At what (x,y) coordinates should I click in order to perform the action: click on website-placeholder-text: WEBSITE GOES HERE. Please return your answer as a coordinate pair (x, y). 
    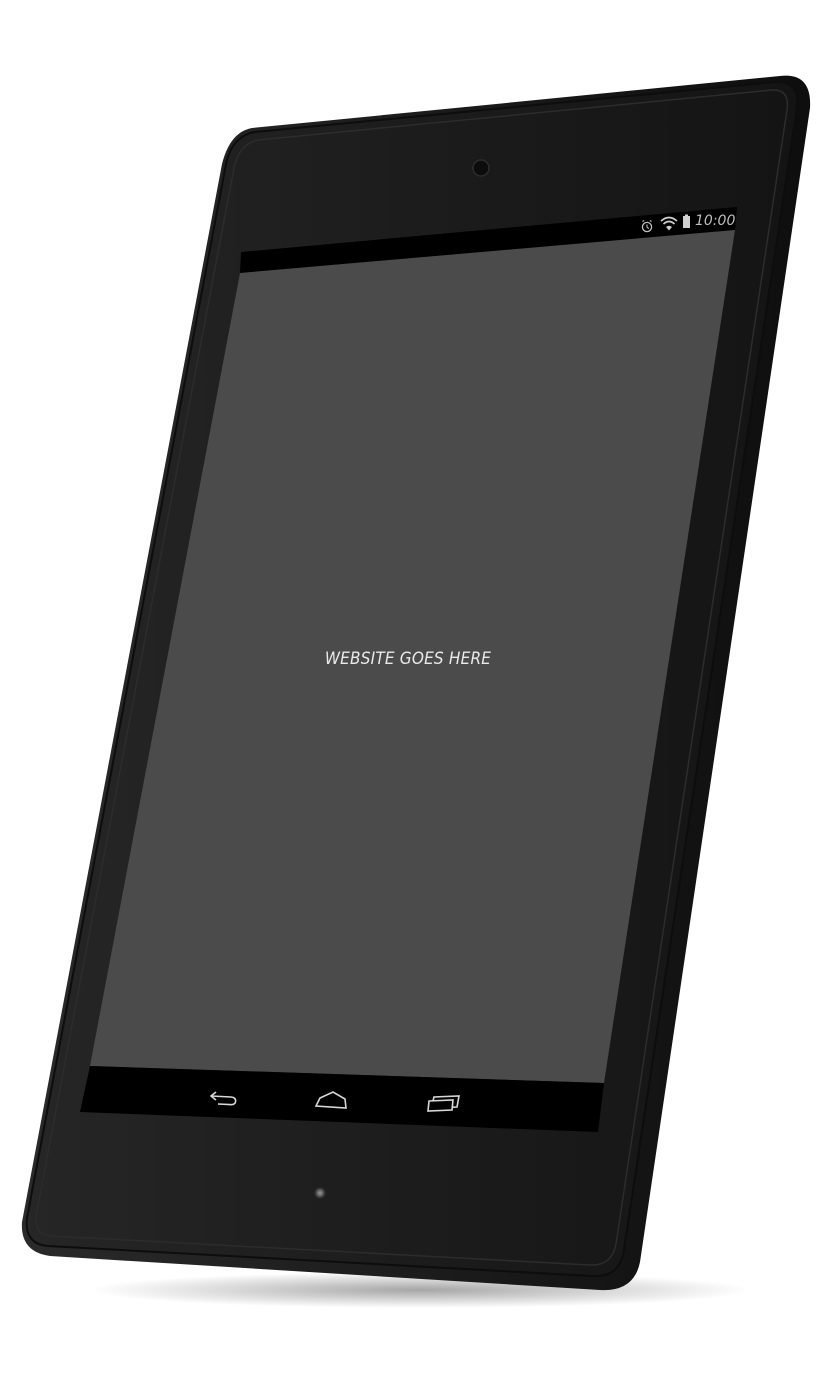
    Looking at the image, I should click on (408, 659).